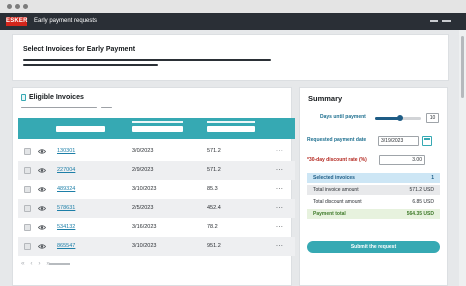  Describe the element at coordinates (17, 21) in the screenshot. I see `esker-logo: ESKER` at that location.